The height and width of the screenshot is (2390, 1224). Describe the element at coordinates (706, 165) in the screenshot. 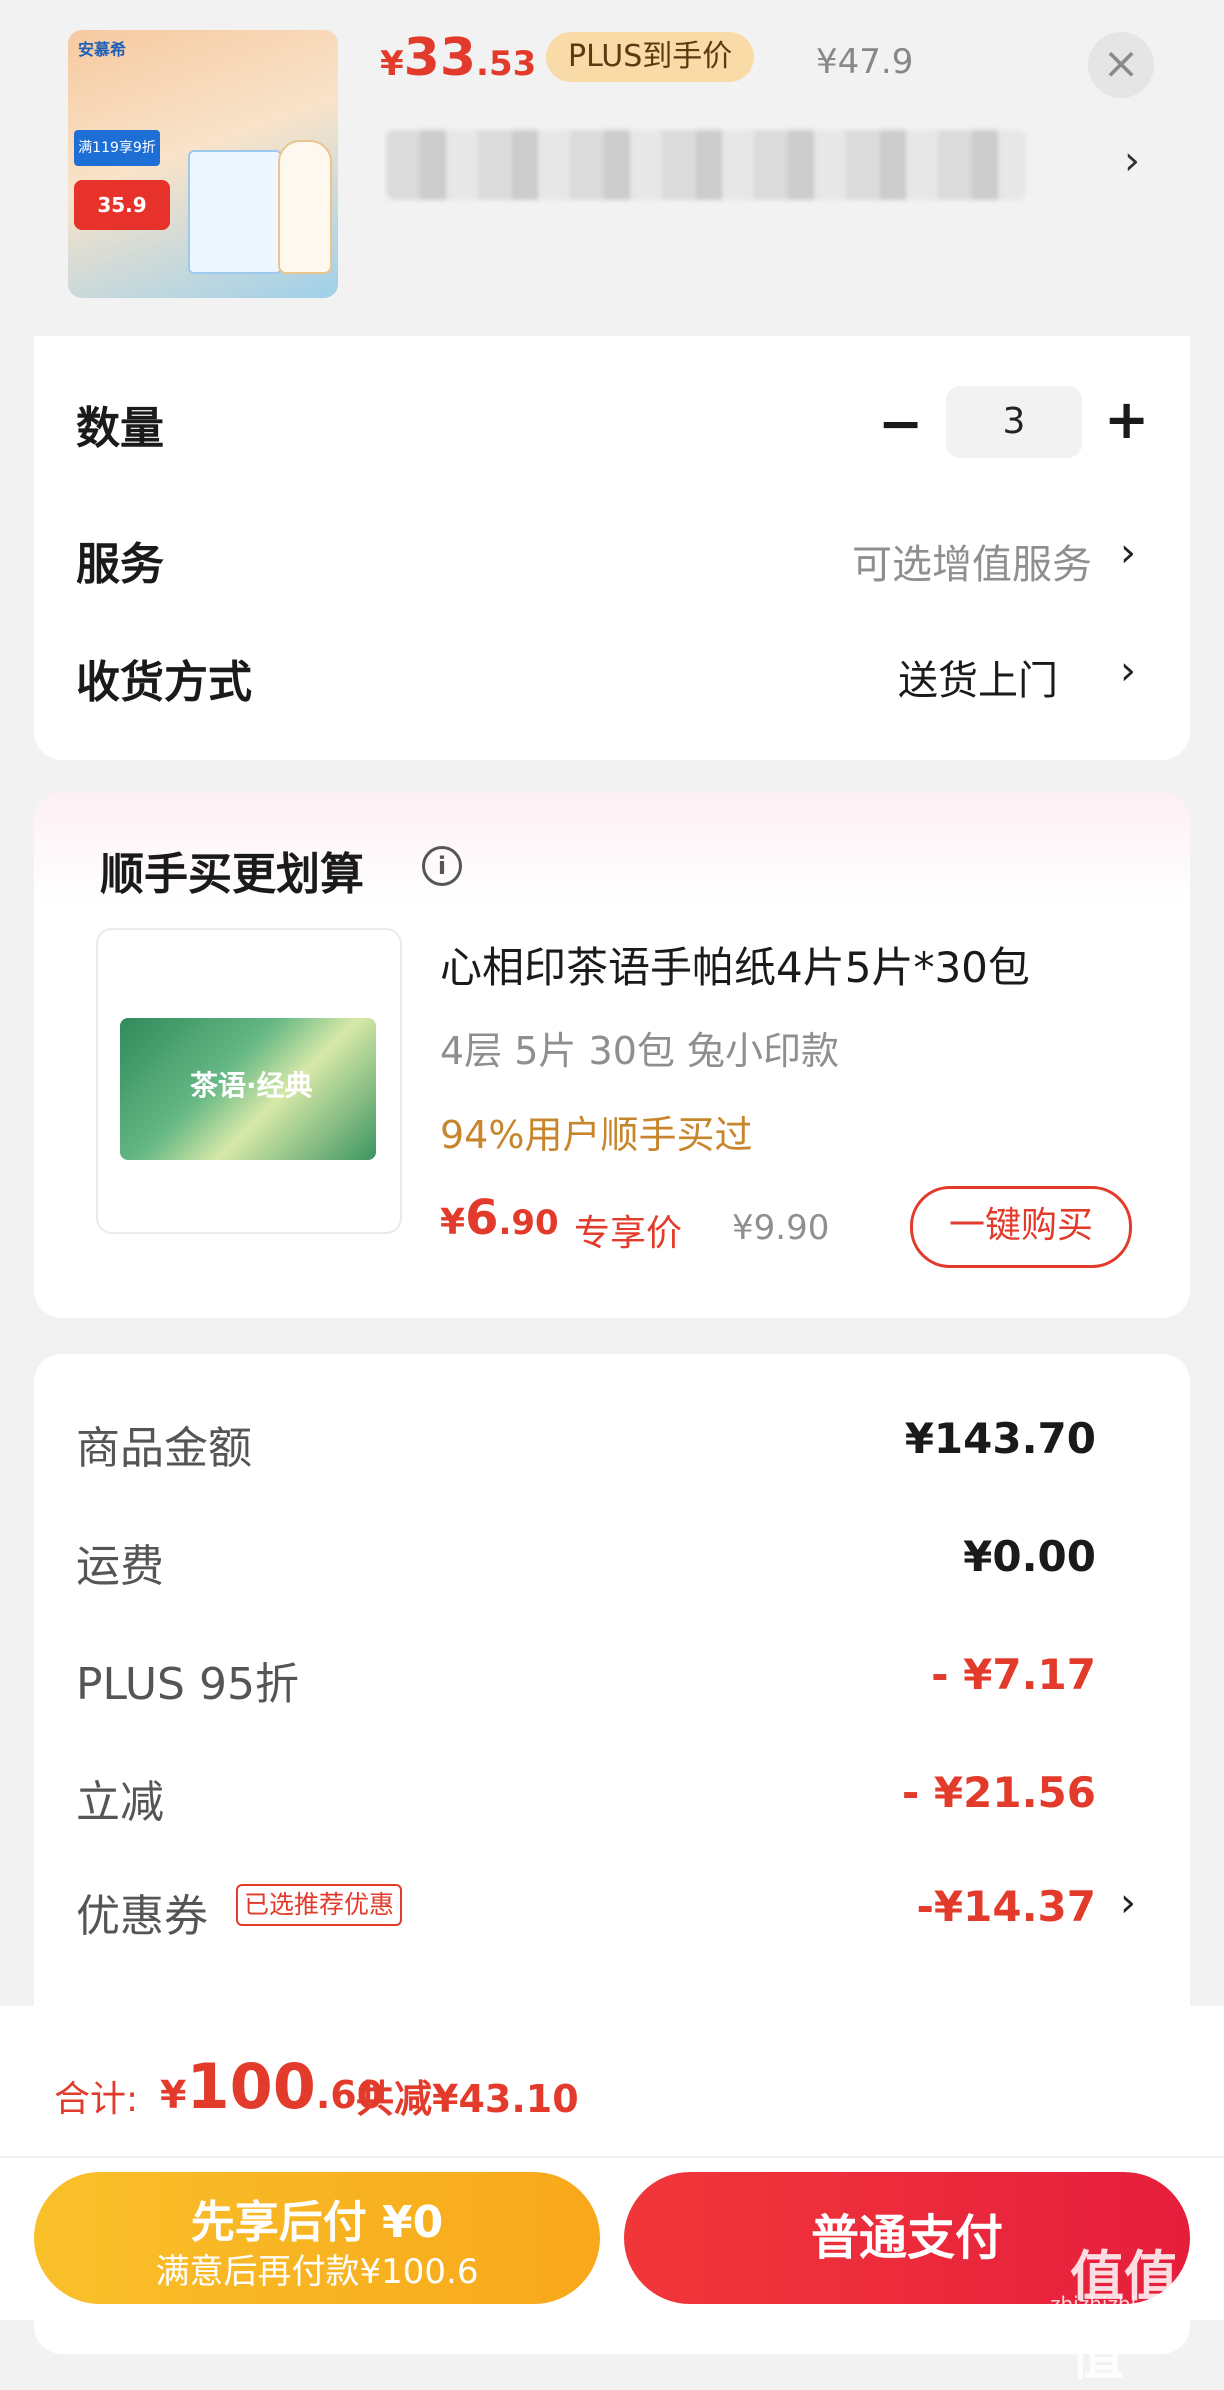

I see `product-title-blurred` at that location.